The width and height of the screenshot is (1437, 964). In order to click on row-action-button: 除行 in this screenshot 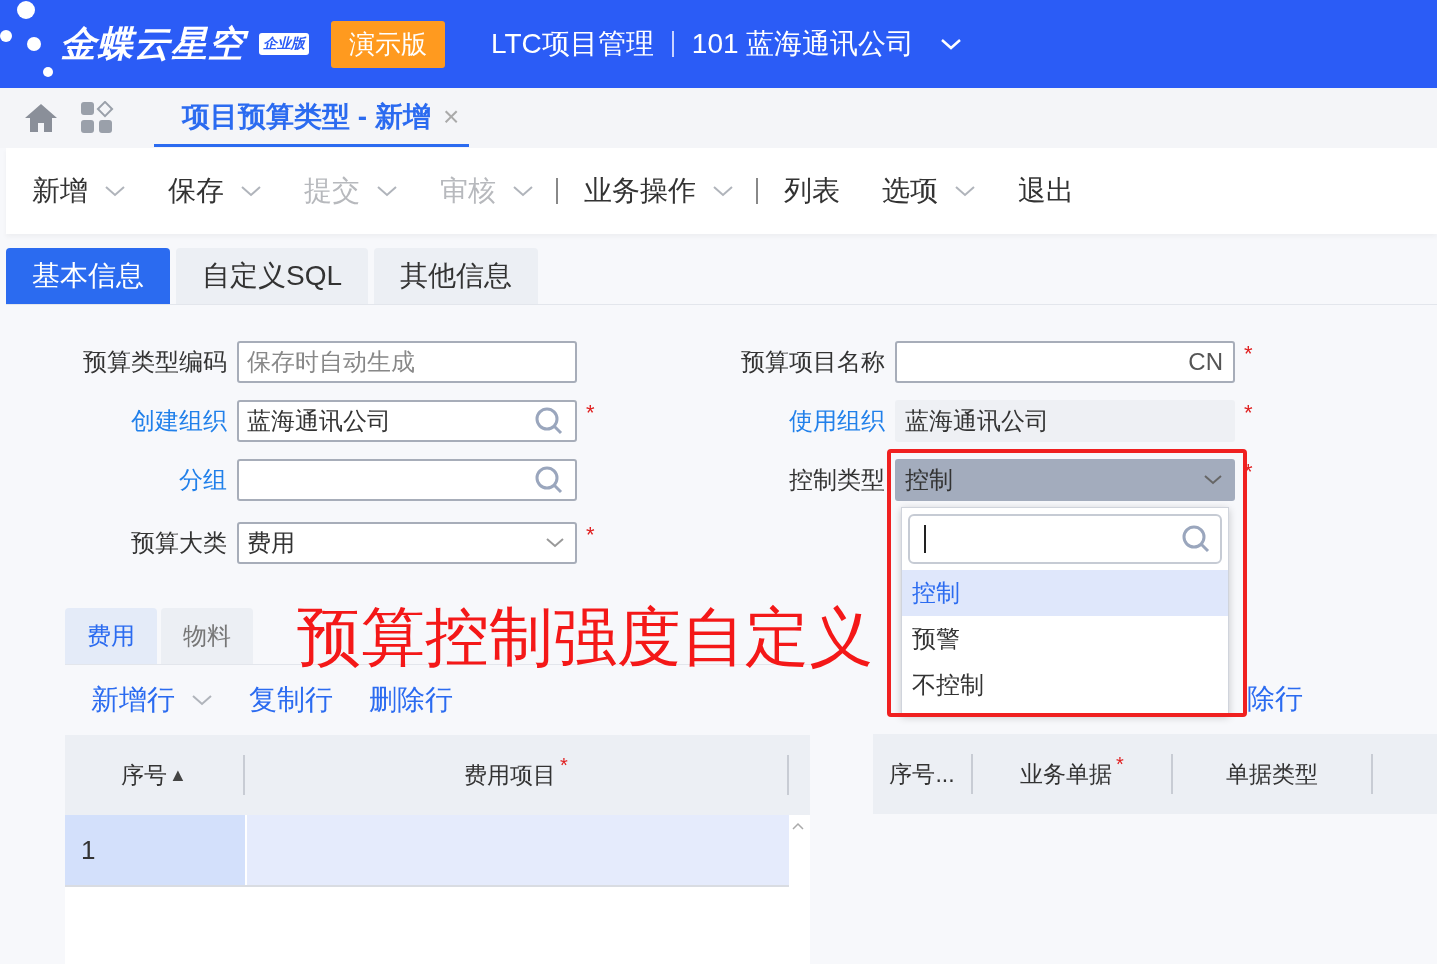, I will do `click(1275, 699)`.